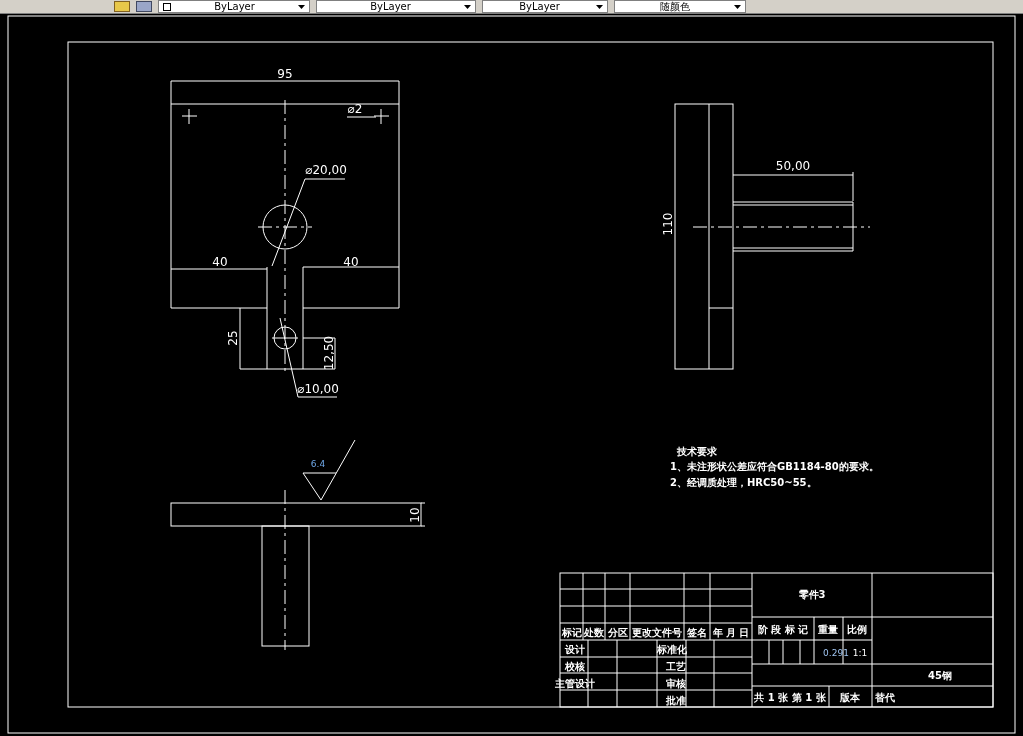 The height and width of the screenshot is (736, 1023). What do you see at coordinates (318, 464) in the screenshot?
I see `surface-roughness-label: 6.4` at bounding box center [318, 464].